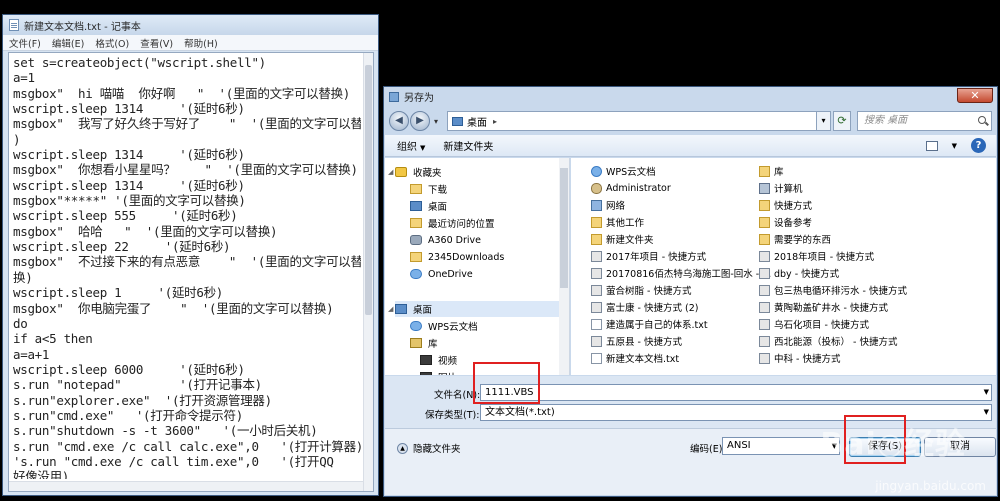  Describe the element at coordinates (419, 98) in the screenshot. I see `dialog-title: 另存为` at that location.